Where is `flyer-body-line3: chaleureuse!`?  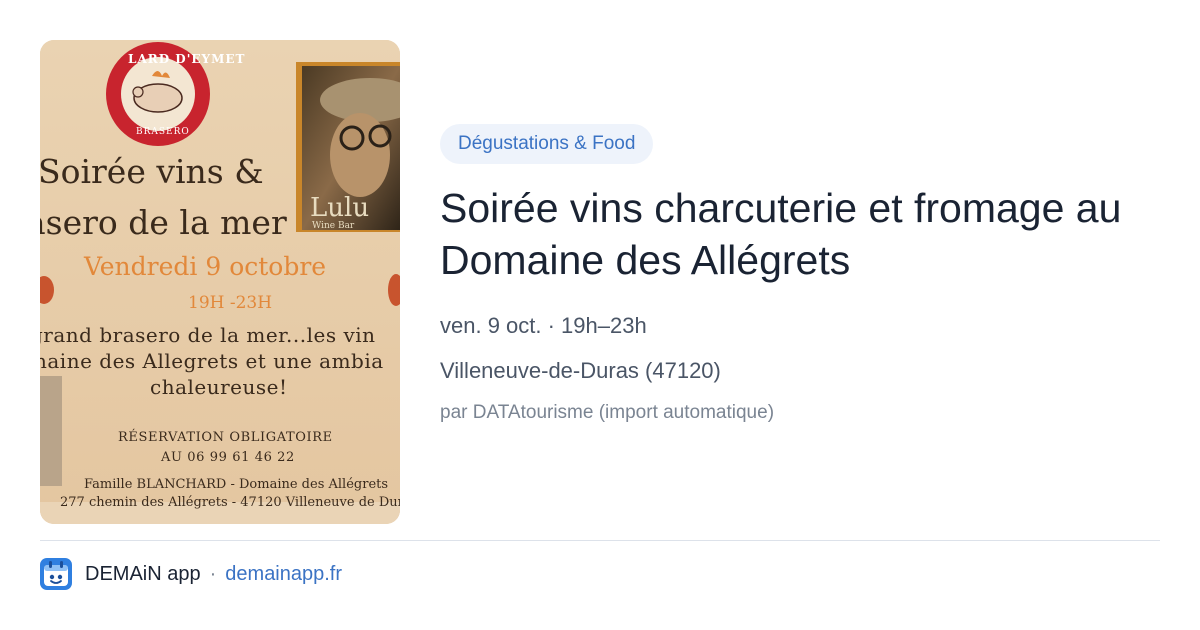
flyer-body-line3: chaleureuse! is located at coordinates (219, 387).